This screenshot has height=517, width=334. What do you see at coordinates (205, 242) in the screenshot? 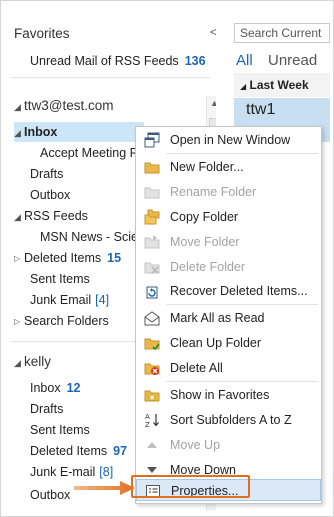
I see `menu-item-label: Move Folder` at bounding box center [205, 242].